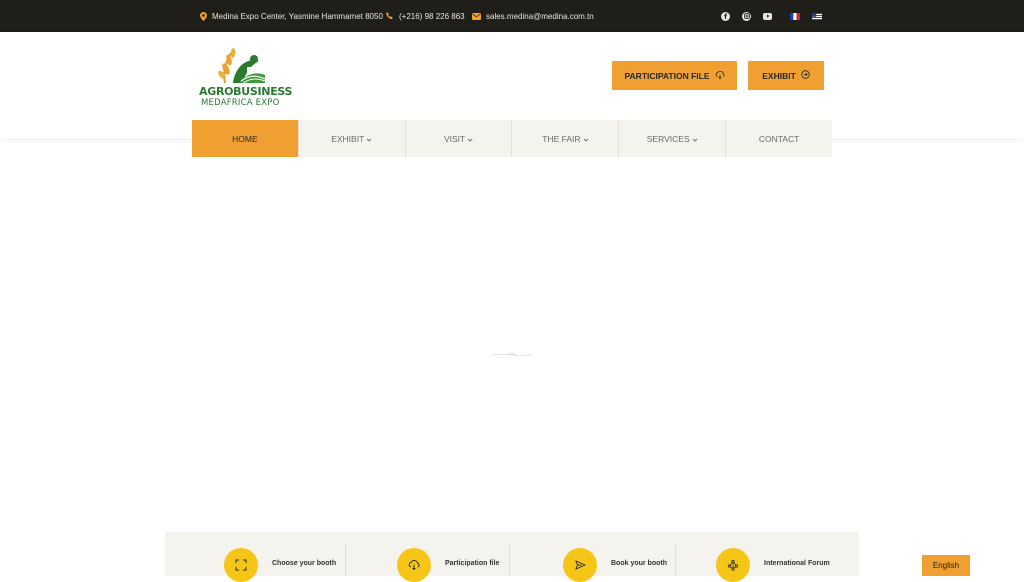  What do you see at coordinates (304, 563) in the screenshot?
I see `feature-label: Choose your booth` at bounding box center [304, 563].